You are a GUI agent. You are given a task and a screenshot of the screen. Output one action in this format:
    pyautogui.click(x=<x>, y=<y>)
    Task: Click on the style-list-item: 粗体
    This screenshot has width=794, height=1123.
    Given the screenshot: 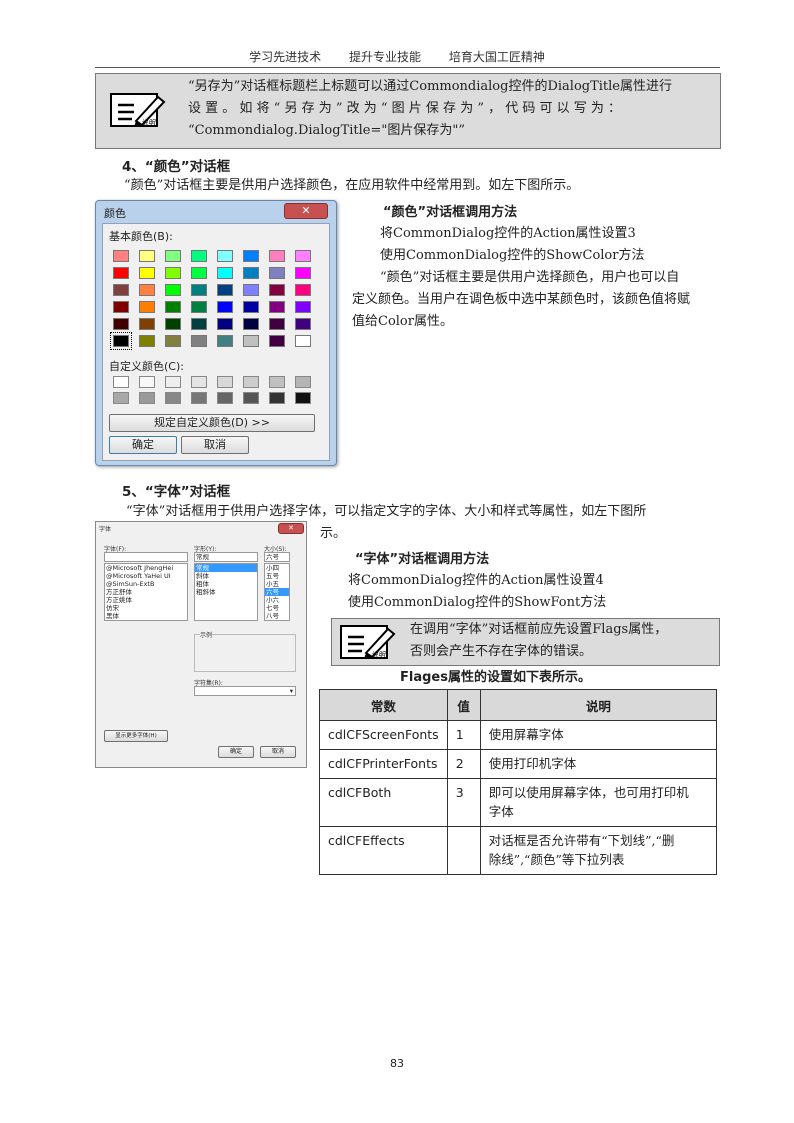 What is the action you would take?
    pyautogui.click(x=226, y=584)
    